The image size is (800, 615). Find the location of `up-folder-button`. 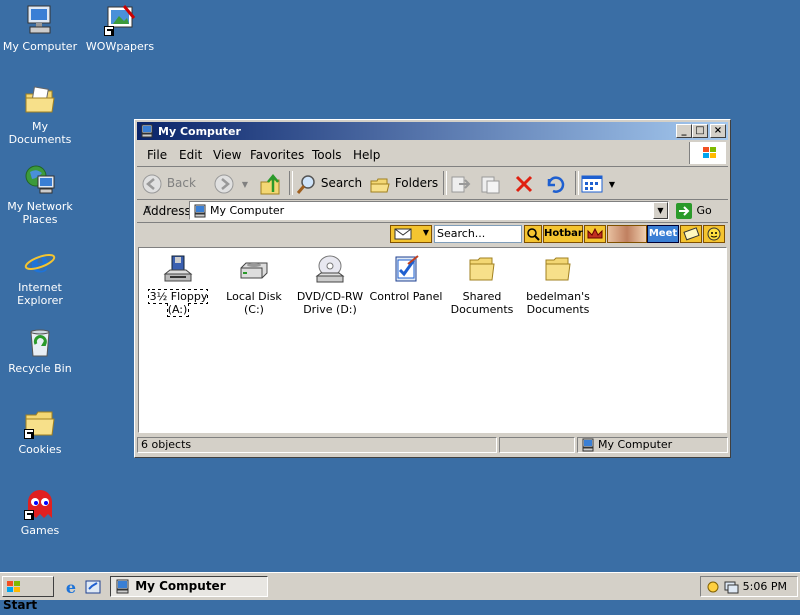

up-folder-button is located at coordinates (272, 183).